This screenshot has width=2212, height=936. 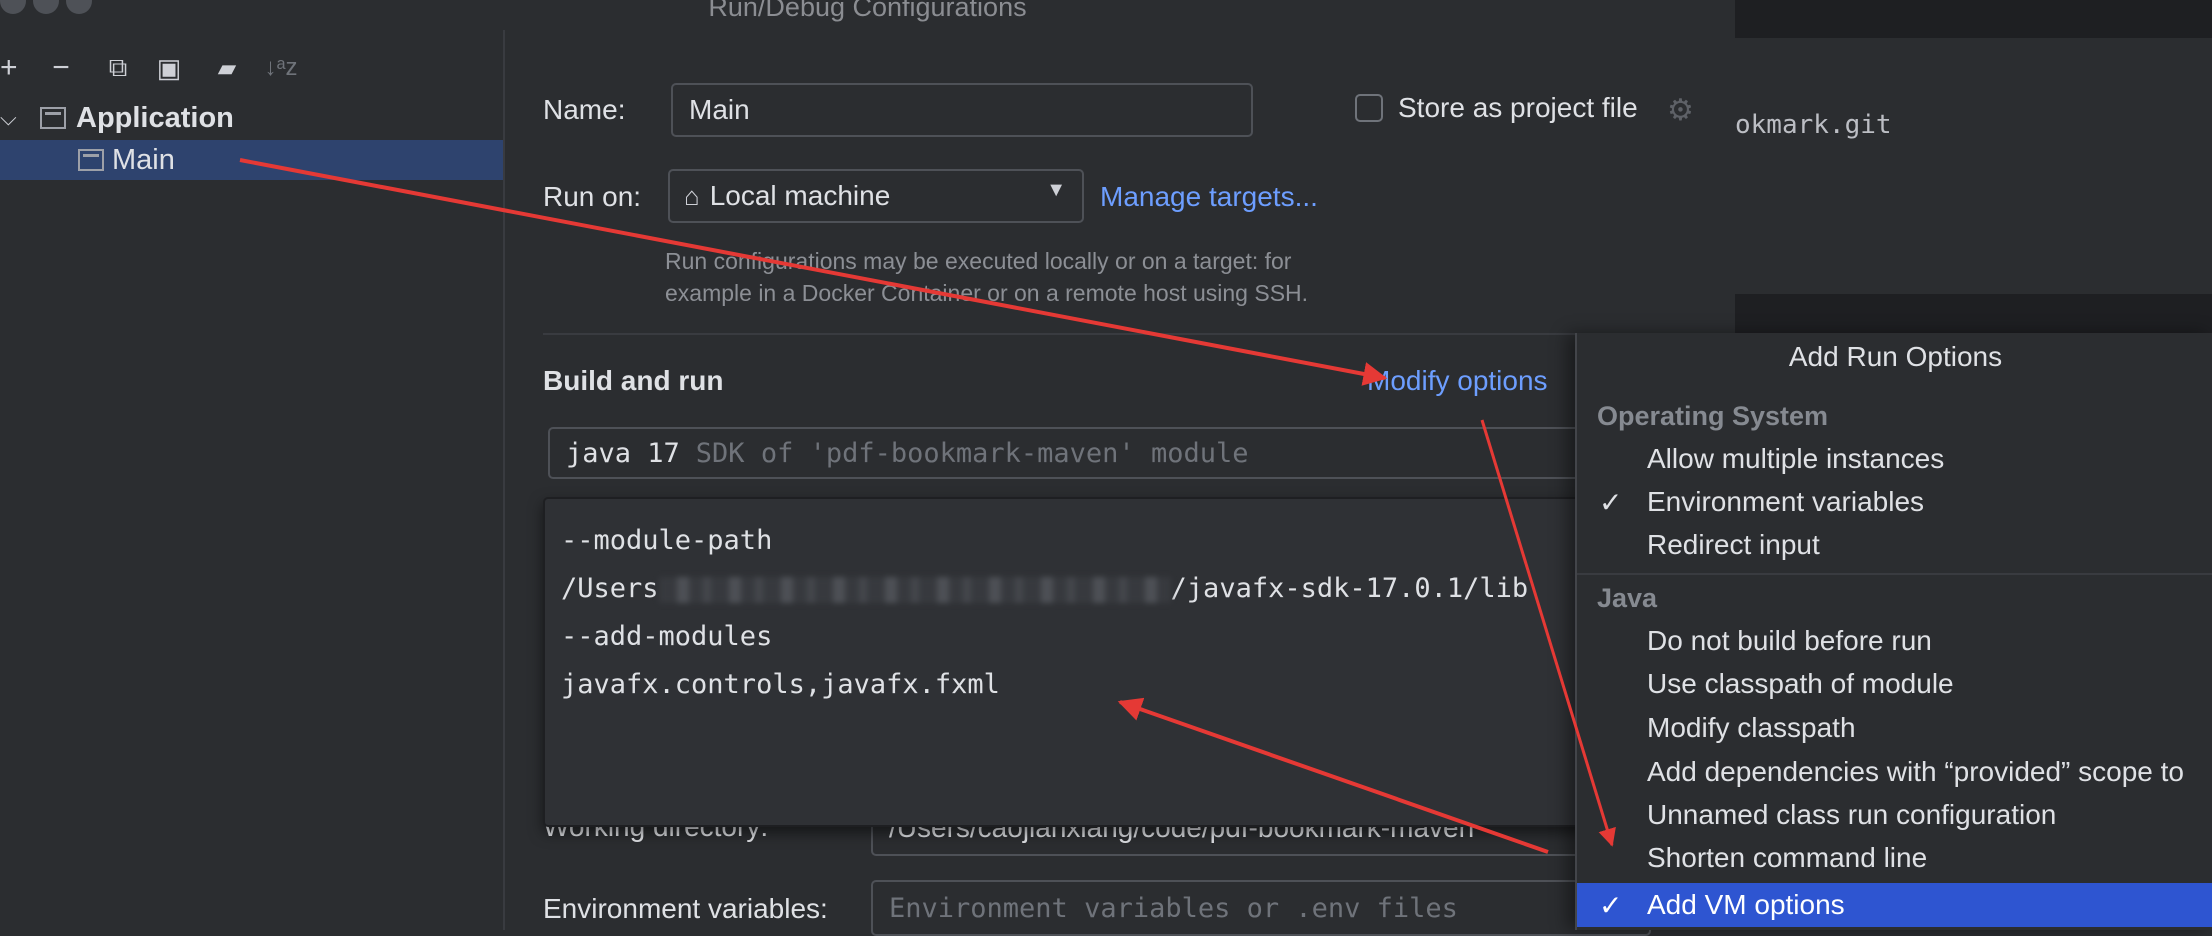 What do you see at coordinates (667, 636) in the screenshot?
I see `vm-option-line: --add-modules` at bounding box center [667, 636].